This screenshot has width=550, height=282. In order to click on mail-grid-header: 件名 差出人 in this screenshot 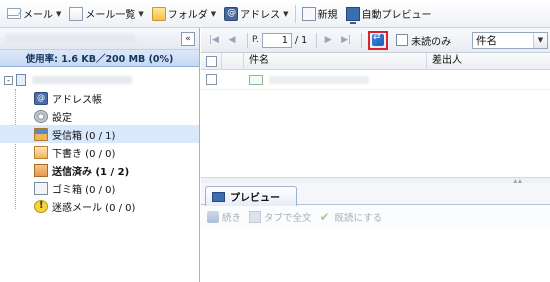, I will do `click(375, 61)`.